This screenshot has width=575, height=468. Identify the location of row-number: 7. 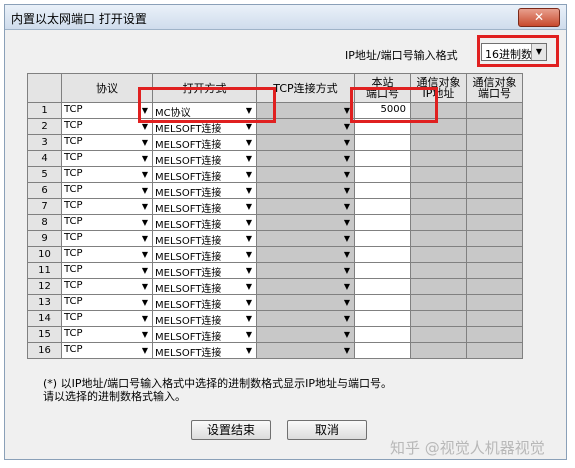
(44, 206).